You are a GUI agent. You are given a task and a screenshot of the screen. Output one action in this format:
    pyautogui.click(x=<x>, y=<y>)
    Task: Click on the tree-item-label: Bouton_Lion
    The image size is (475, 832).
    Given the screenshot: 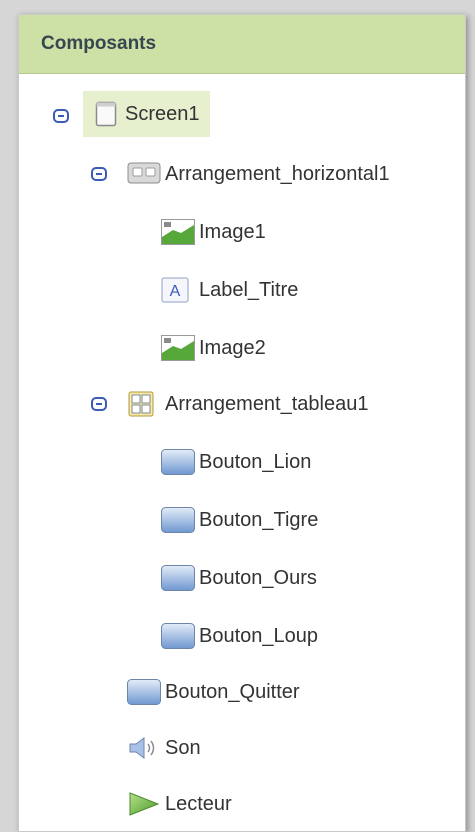 What is the action you would take?
    pyautogui.click(x=255, y=461)
    